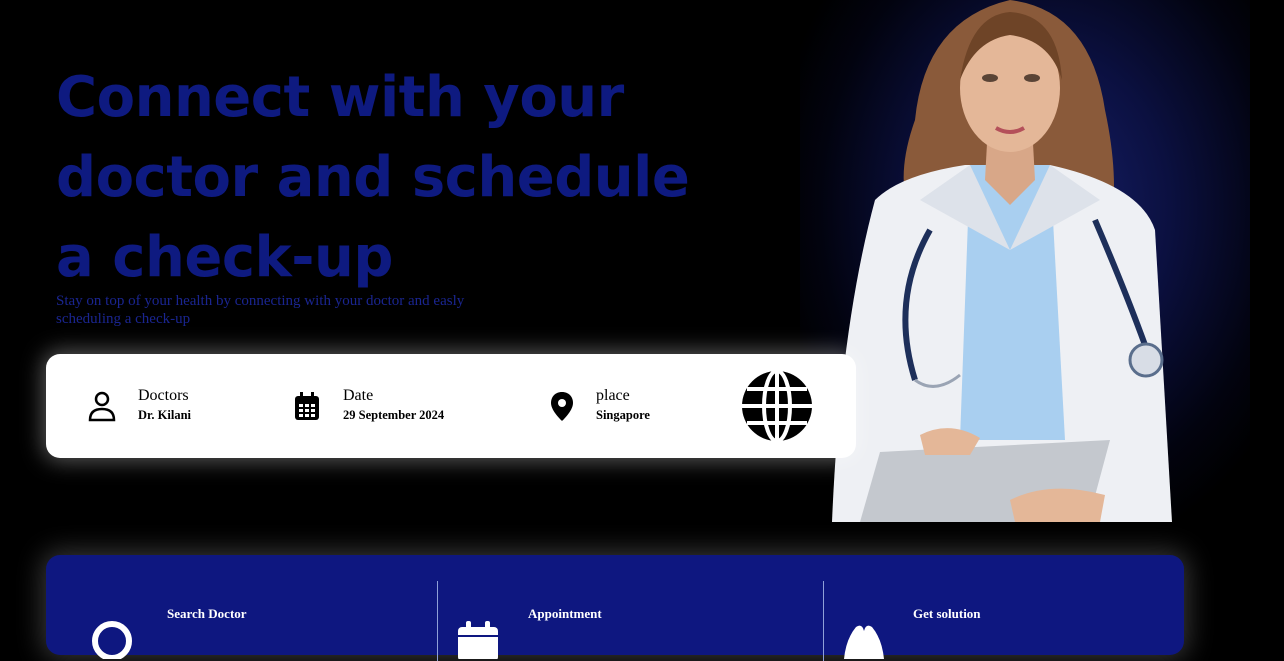 The width and height of the screenshot is (1284, 661). What do you see at coordinates (207, 613) in the screenshot?
I see `feature-title: Search Doctor` at bounding box center [207, 613].